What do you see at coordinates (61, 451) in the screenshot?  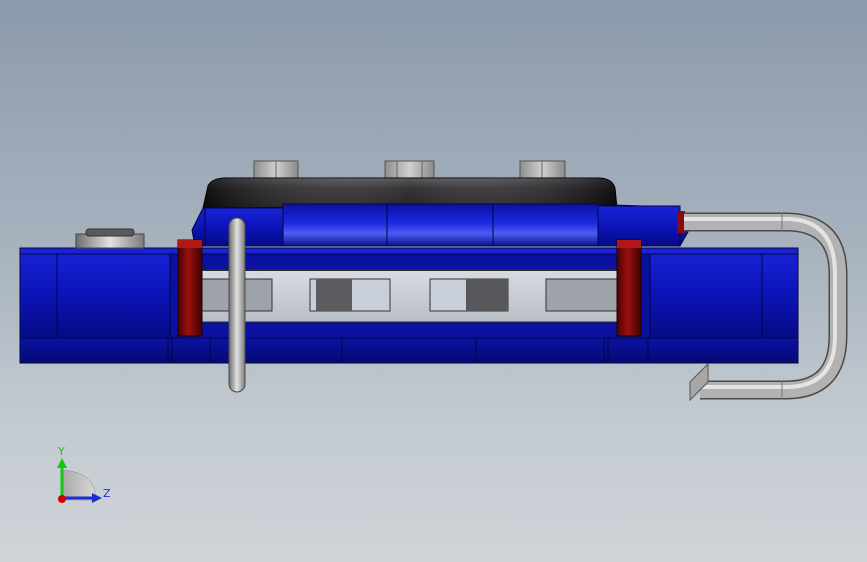 I see `y-axis-label: Y` at bounding box center [61, 451].